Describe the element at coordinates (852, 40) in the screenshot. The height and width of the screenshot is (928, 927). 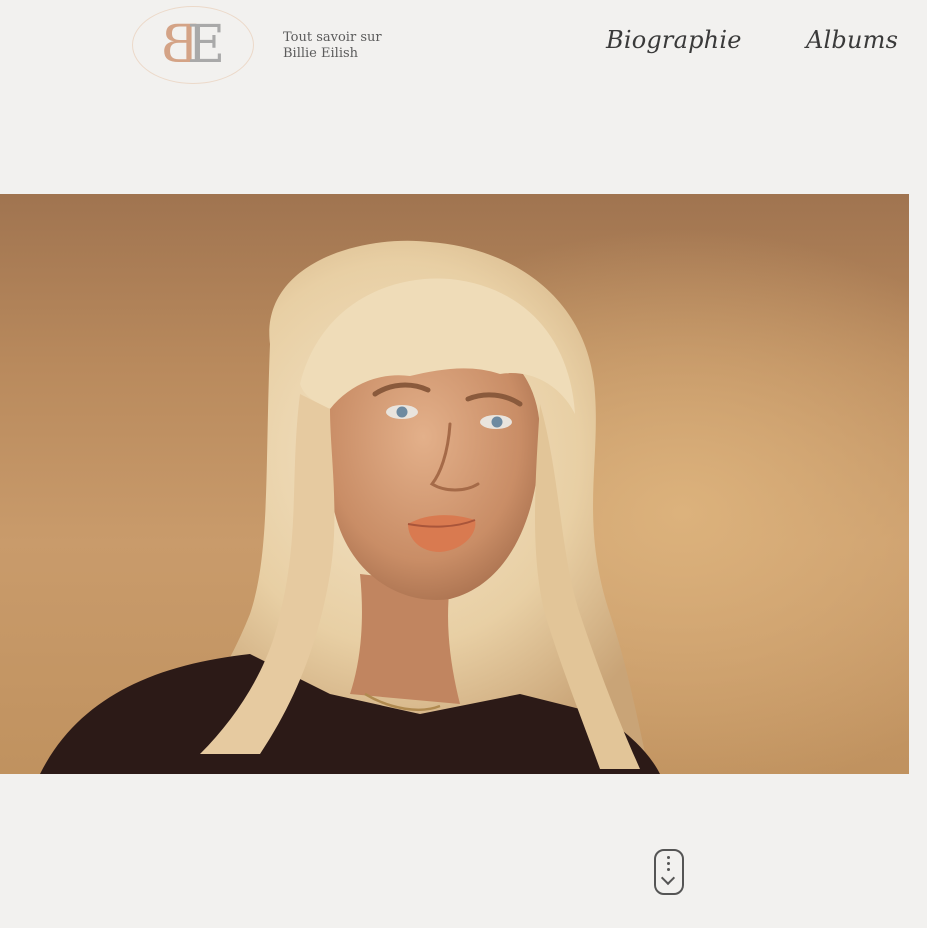
I see `nav-link-albums: Albums` at that location.